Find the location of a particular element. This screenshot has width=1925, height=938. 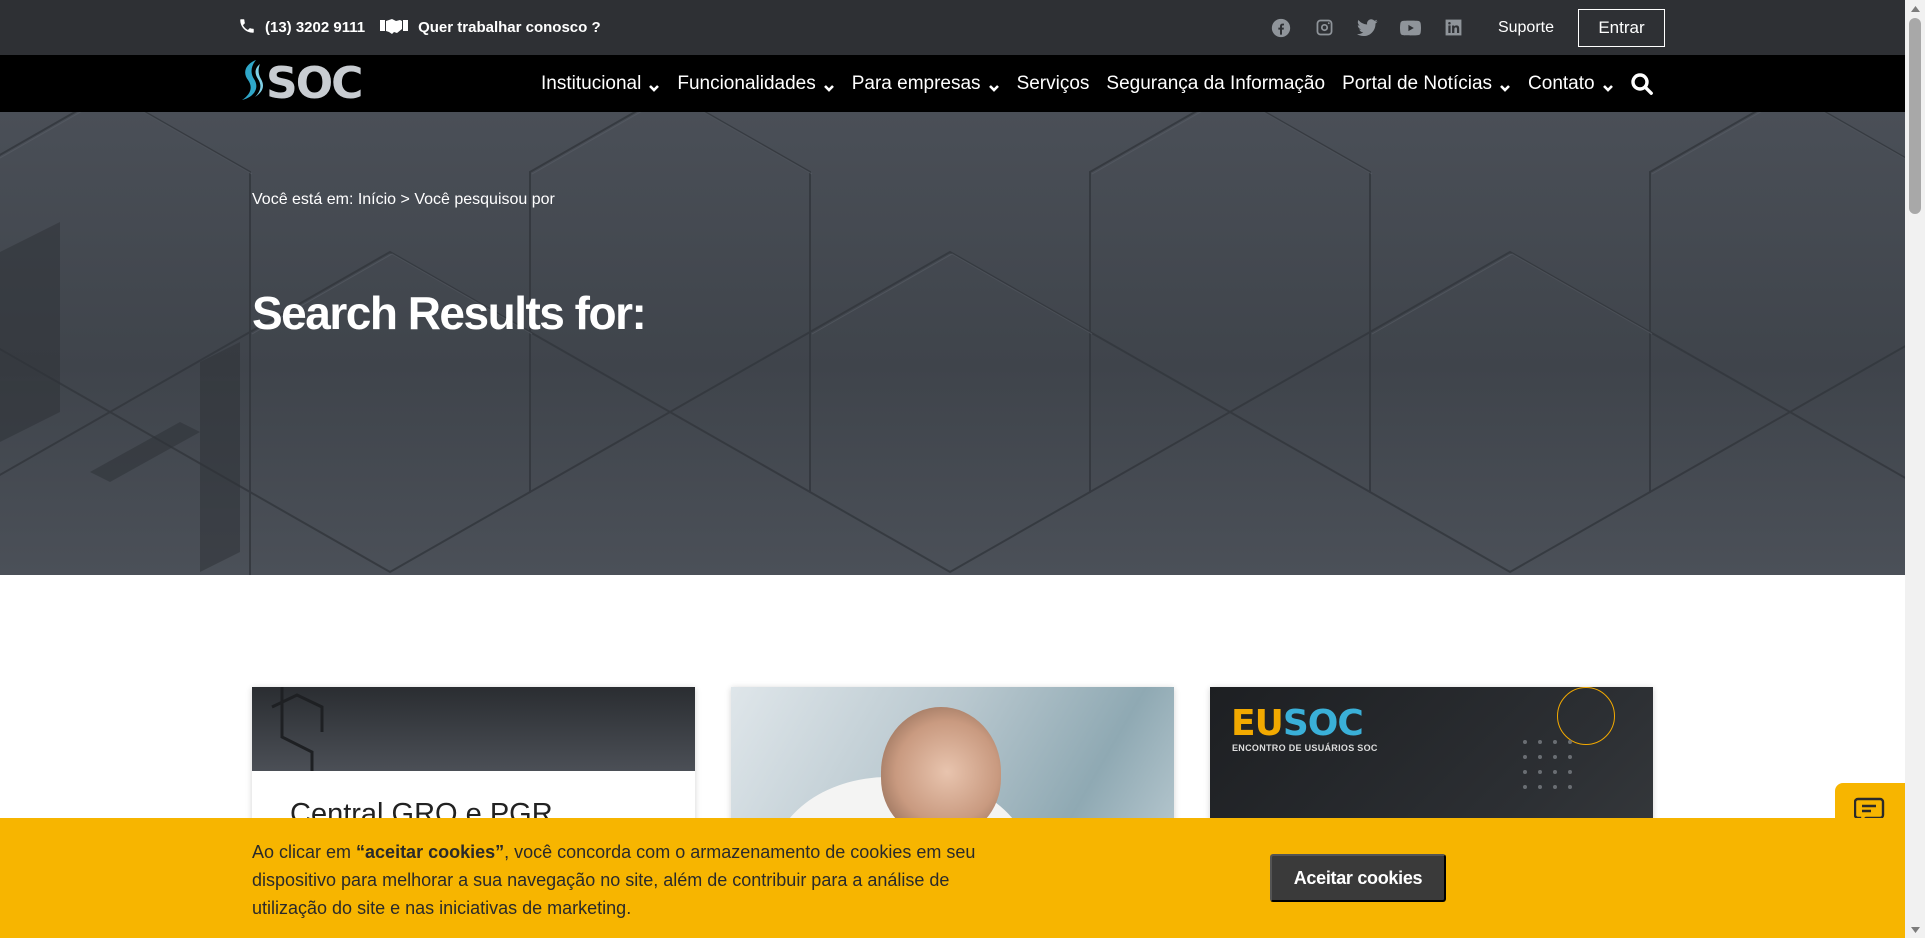

twitter-icon is located at coordinates (1367, 27).